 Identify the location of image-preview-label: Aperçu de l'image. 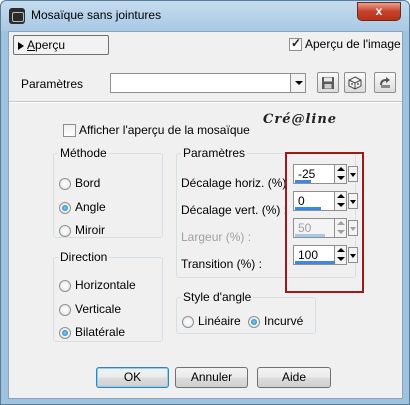
(353, 44).